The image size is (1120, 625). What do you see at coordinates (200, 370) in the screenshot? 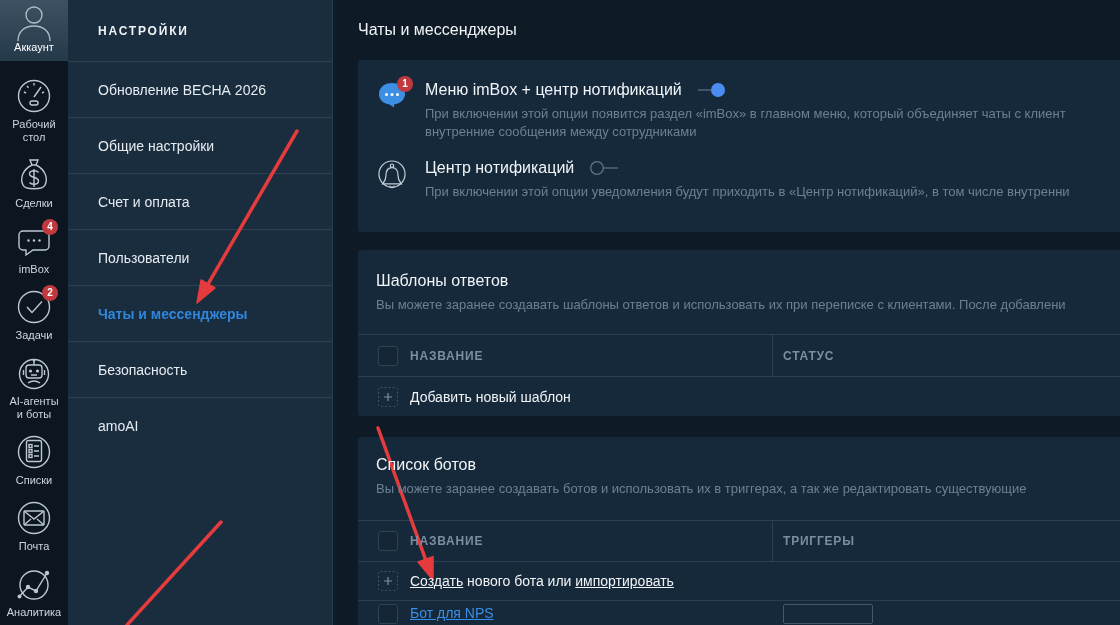
I see `settings-menu-item: Безопасность` at bounding box center [200, 370].